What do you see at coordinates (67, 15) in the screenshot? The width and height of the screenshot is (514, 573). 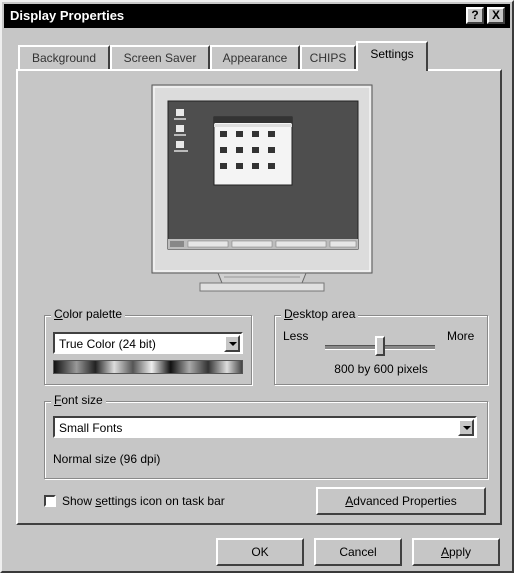 I see `window-title: Display Properties` at bounding box center [67, 15].